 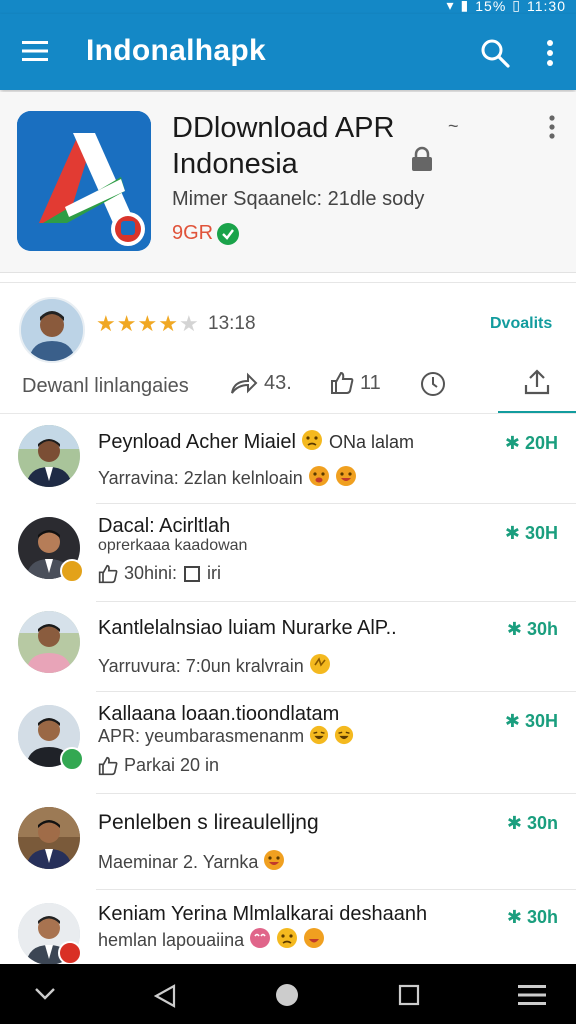 I want to click on like-count: 11, so click(x=370, y=382).